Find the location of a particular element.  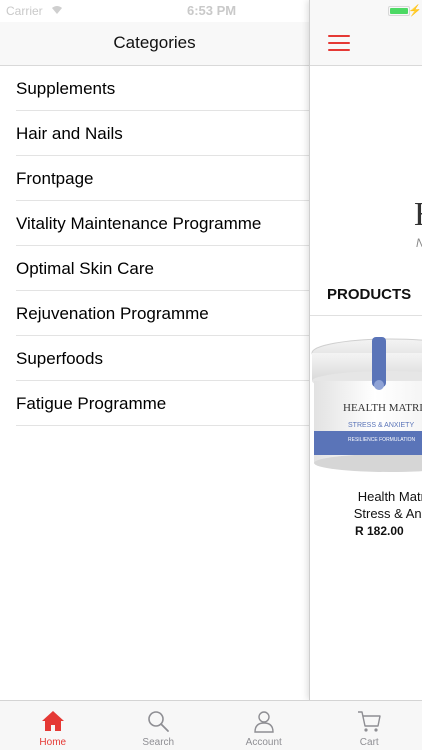

category-item-rejuvenation: Rejuvenation Programme is located at coordinates (162, 313).